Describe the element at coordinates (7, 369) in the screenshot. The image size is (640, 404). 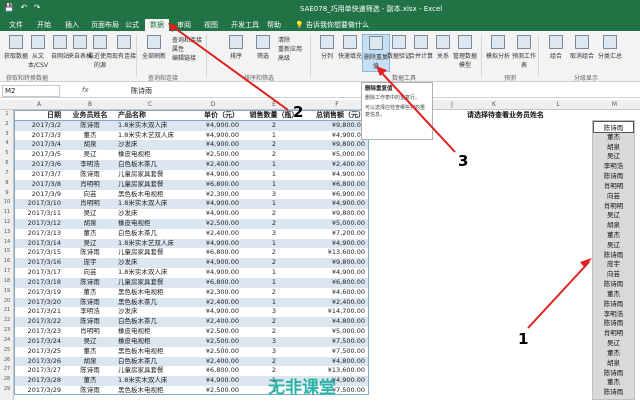
I see `row-header: 27` at that location.